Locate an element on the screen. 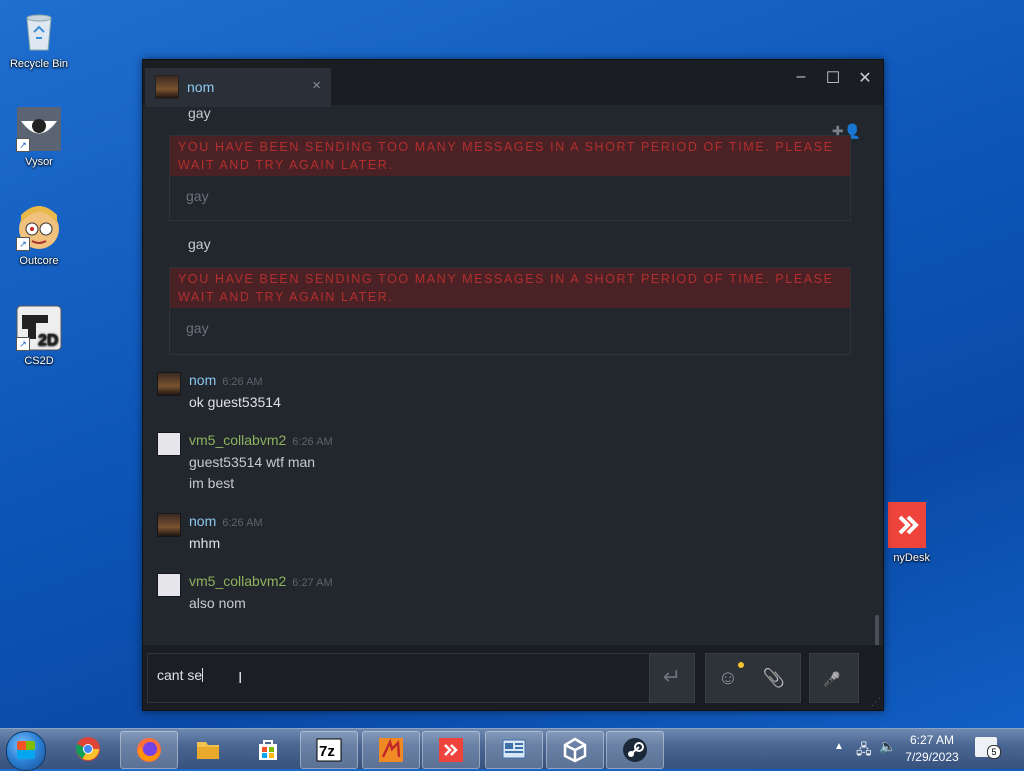  resize-grip-icon: ⋰ is located at coordinates (876, 702).